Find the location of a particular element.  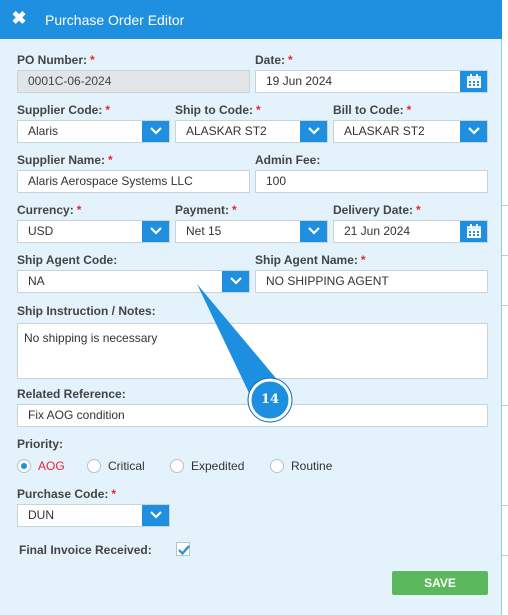

delivery-date-field: 21 Jun 2024 is located at coordinates (410, 231).